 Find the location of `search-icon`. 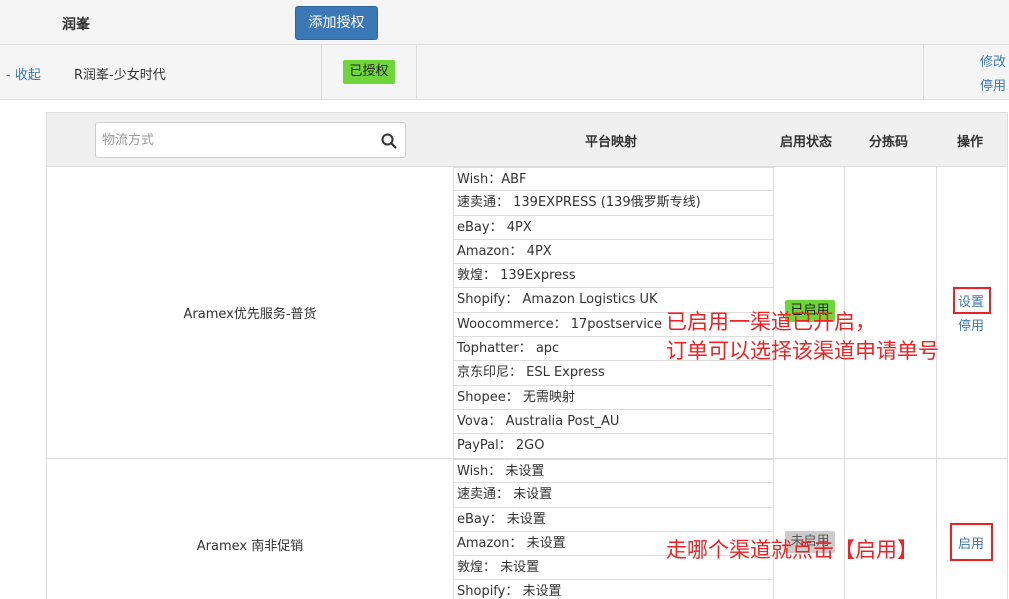

search-icon is located at coordinates (389, 141).